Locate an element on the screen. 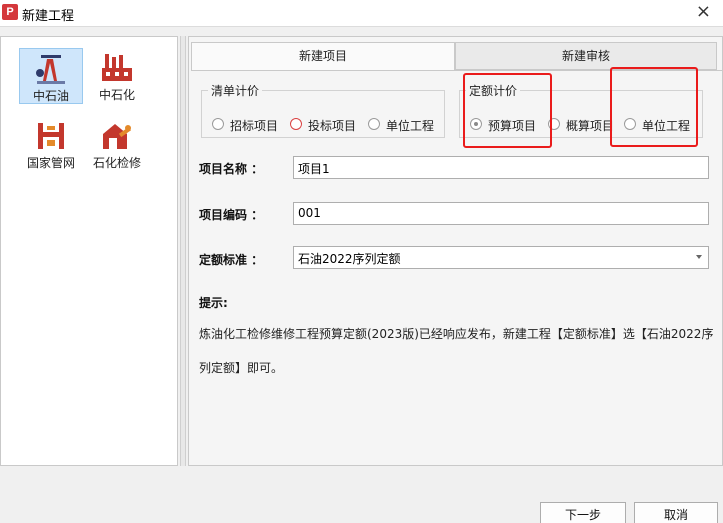 Image resolution: width=723 pixels, height=523 pixels. radio-label: 单位工程 is located at coordinates (410, 126).